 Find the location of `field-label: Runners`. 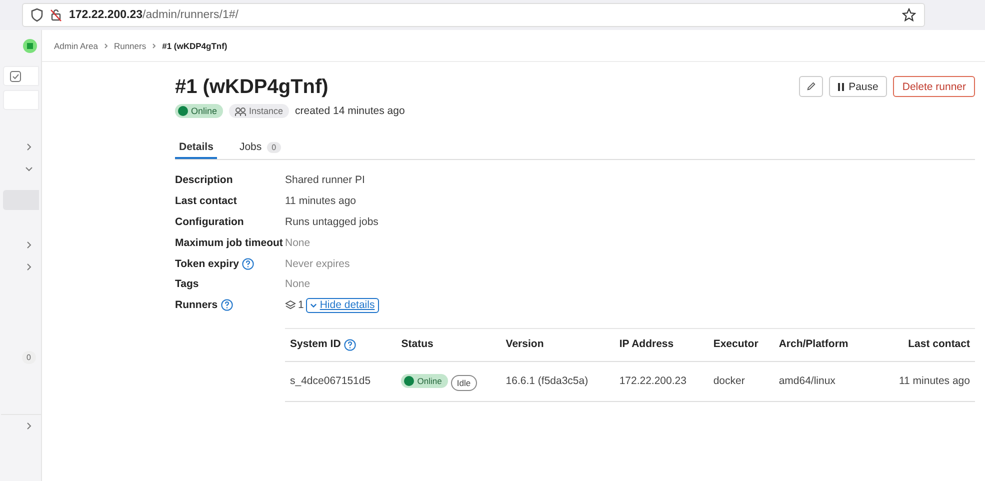

field-label: Runners is located at coordinates (196, 305).